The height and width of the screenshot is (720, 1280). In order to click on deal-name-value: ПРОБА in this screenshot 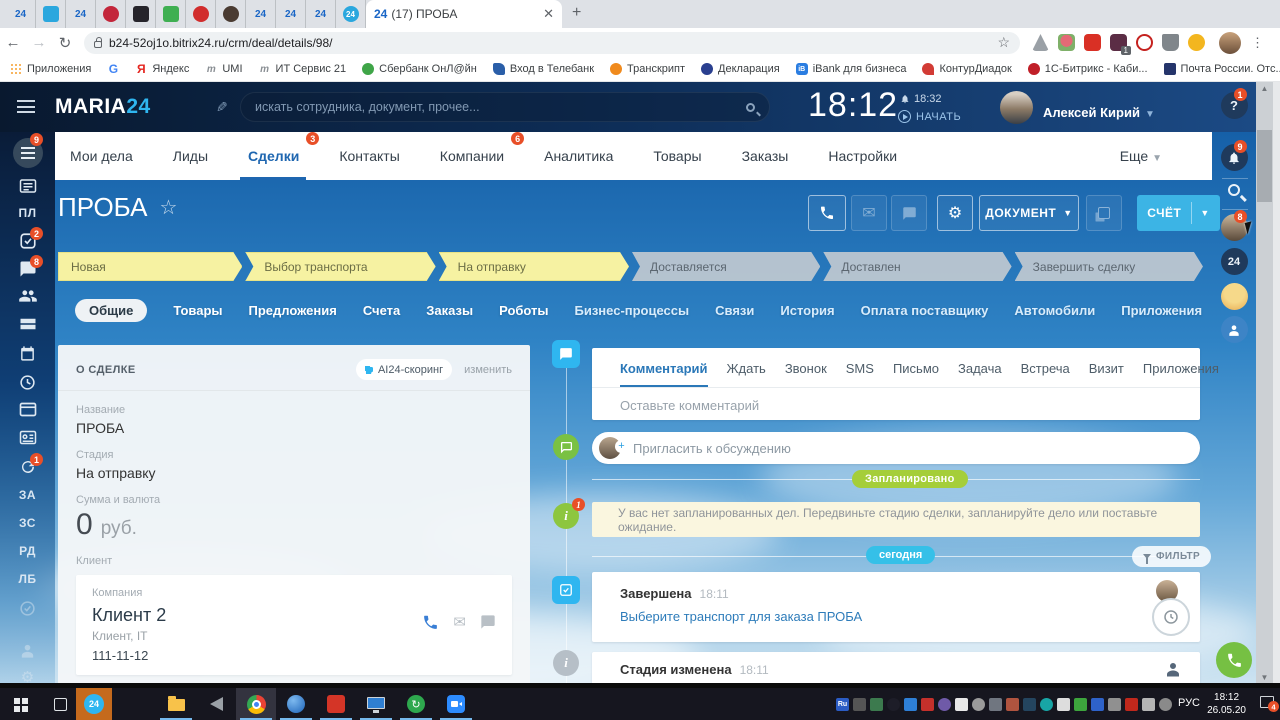, I will do `click(294, 428)`.